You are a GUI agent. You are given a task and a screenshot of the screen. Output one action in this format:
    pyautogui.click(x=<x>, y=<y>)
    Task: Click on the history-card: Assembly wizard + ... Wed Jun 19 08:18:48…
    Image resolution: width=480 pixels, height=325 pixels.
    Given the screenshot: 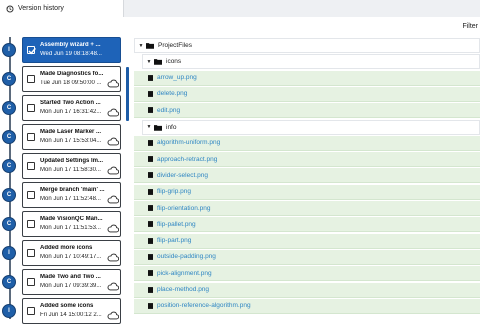 What is the action you would take?
    pyautogui.click(x=71, y=50)
    